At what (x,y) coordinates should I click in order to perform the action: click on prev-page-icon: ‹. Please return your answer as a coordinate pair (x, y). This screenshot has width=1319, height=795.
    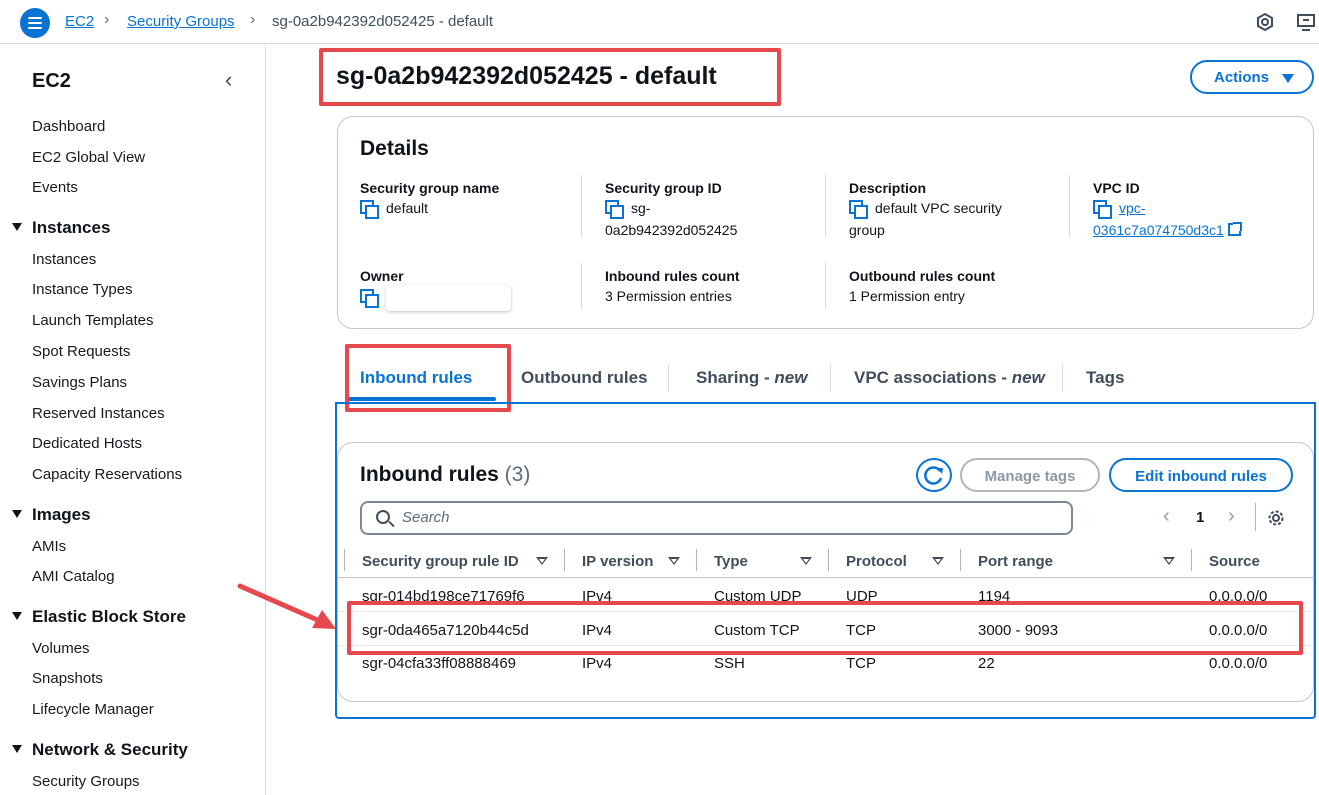
    Looking at the image, I should click on (1166, 516).